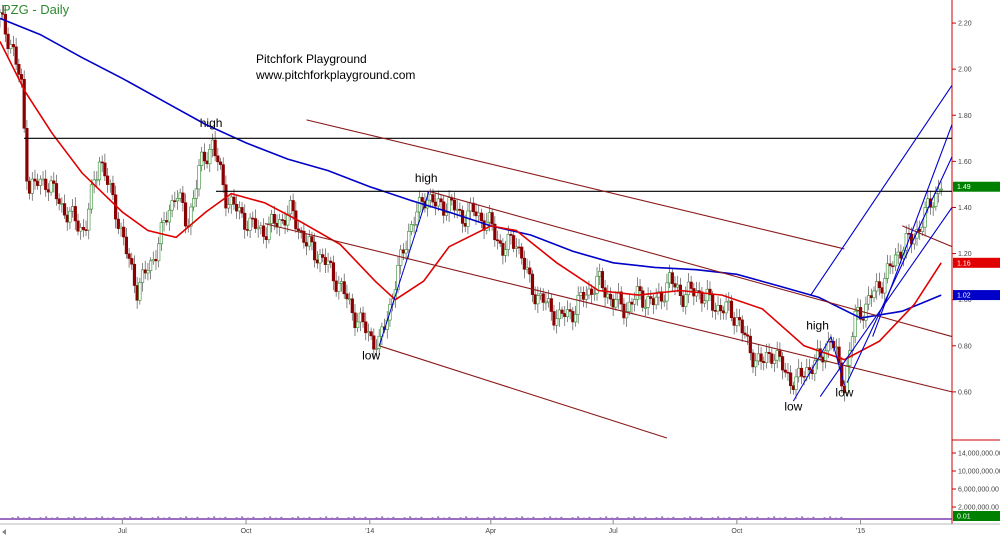 This screenshot has width=1000, height=542. I want to click on last-value-label: 1.16, so click(964, 263).